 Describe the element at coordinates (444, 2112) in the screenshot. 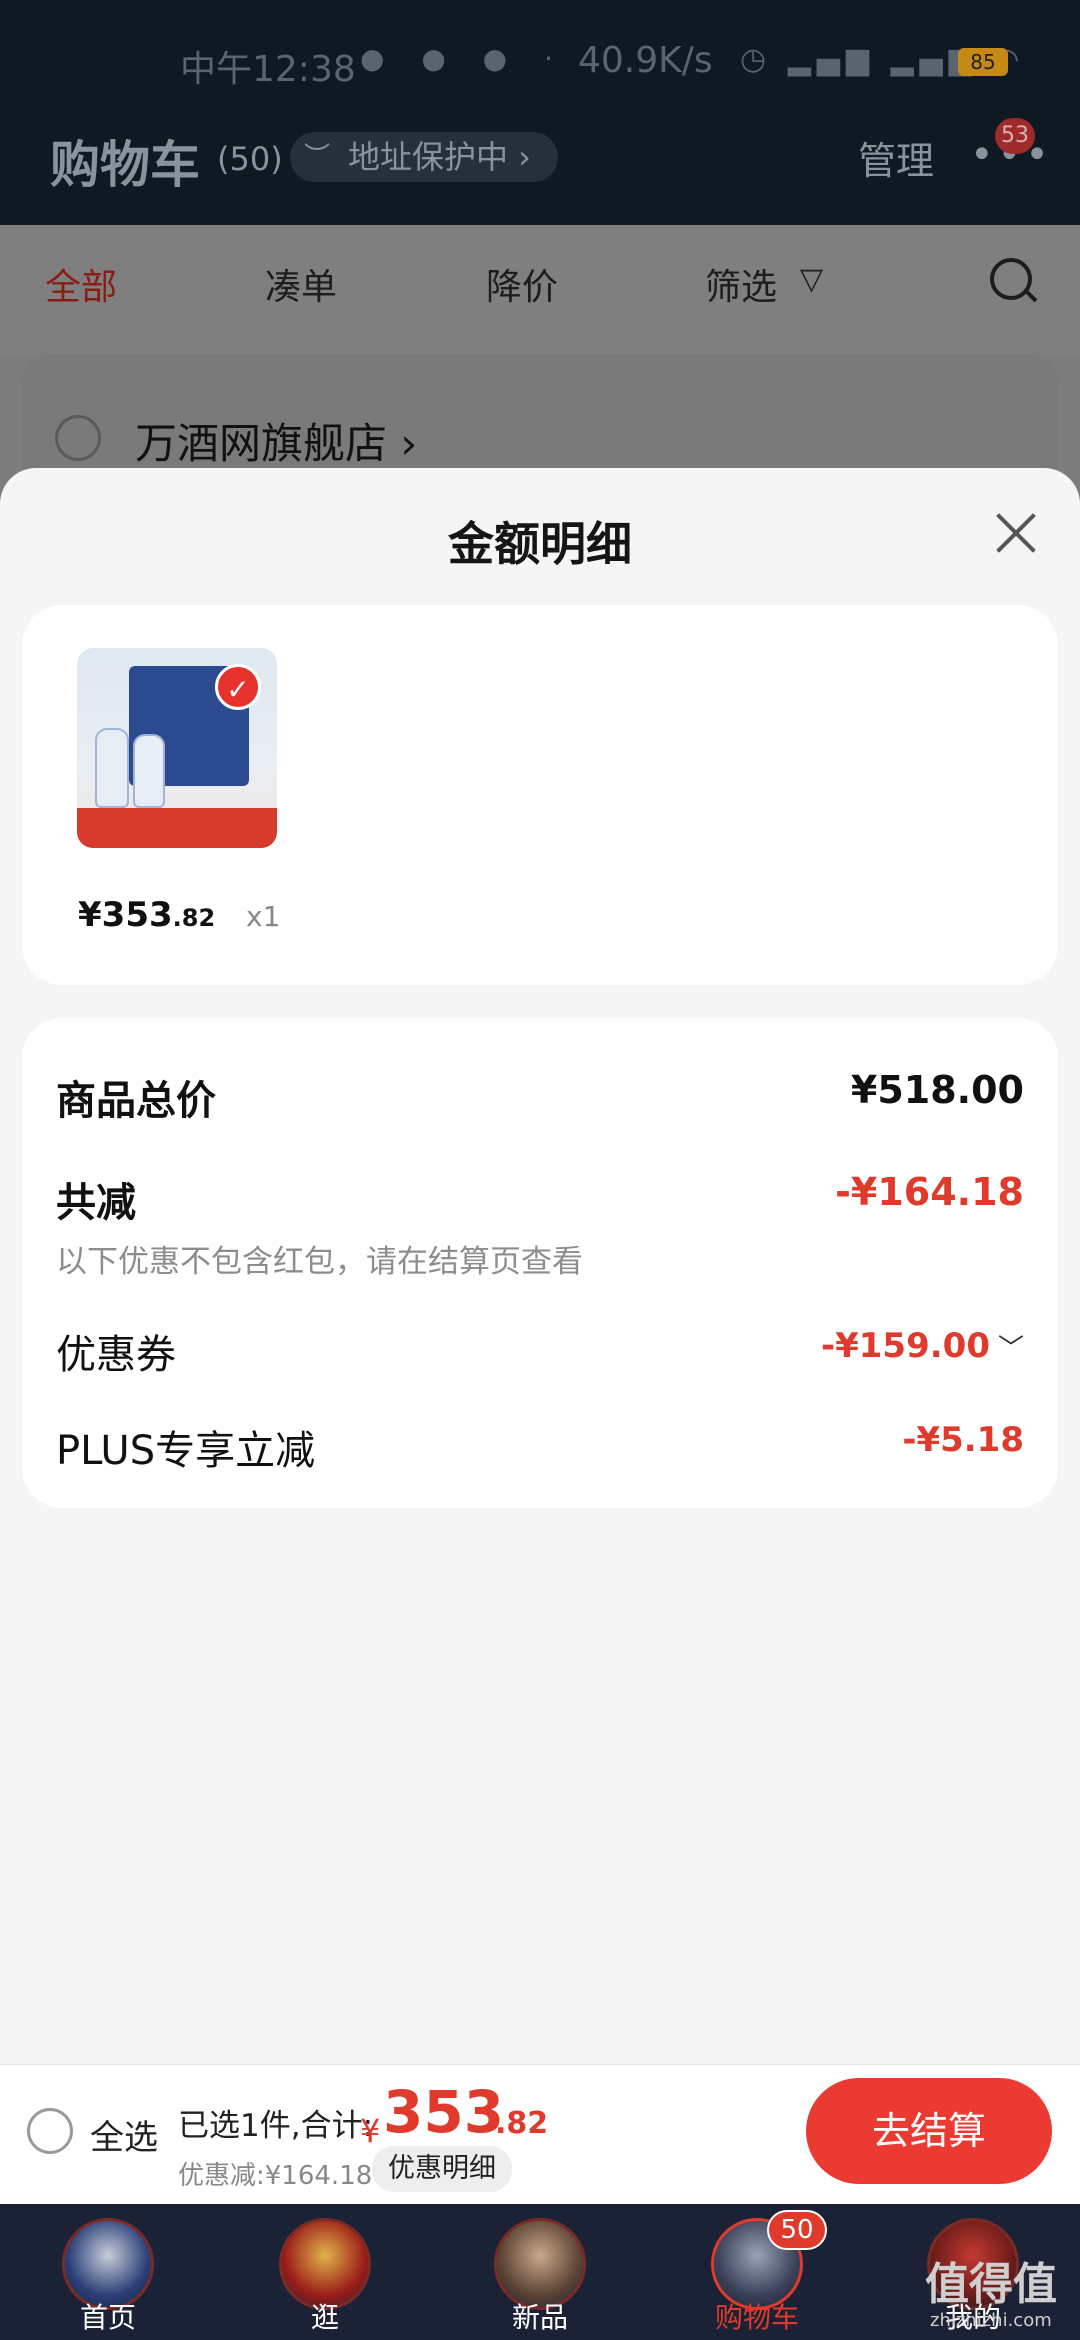

I see `total-amount: 353` at that location.